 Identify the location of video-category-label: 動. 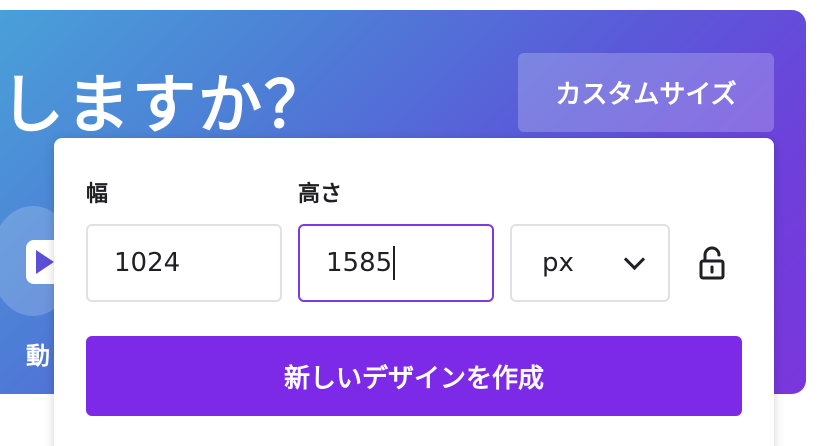
(38, 356).